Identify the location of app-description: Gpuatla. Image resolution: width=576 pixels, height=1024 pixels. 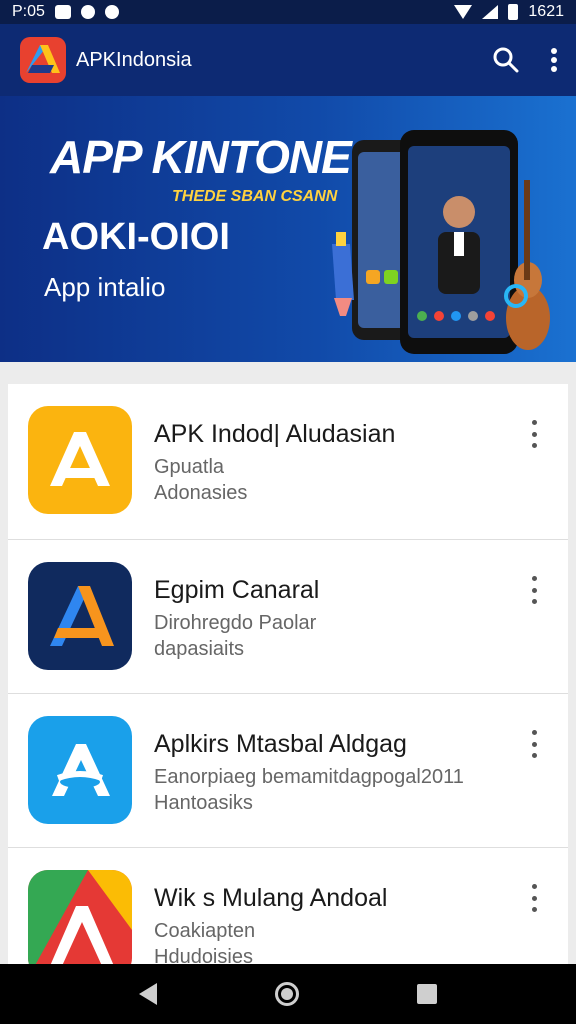
(189, 467).